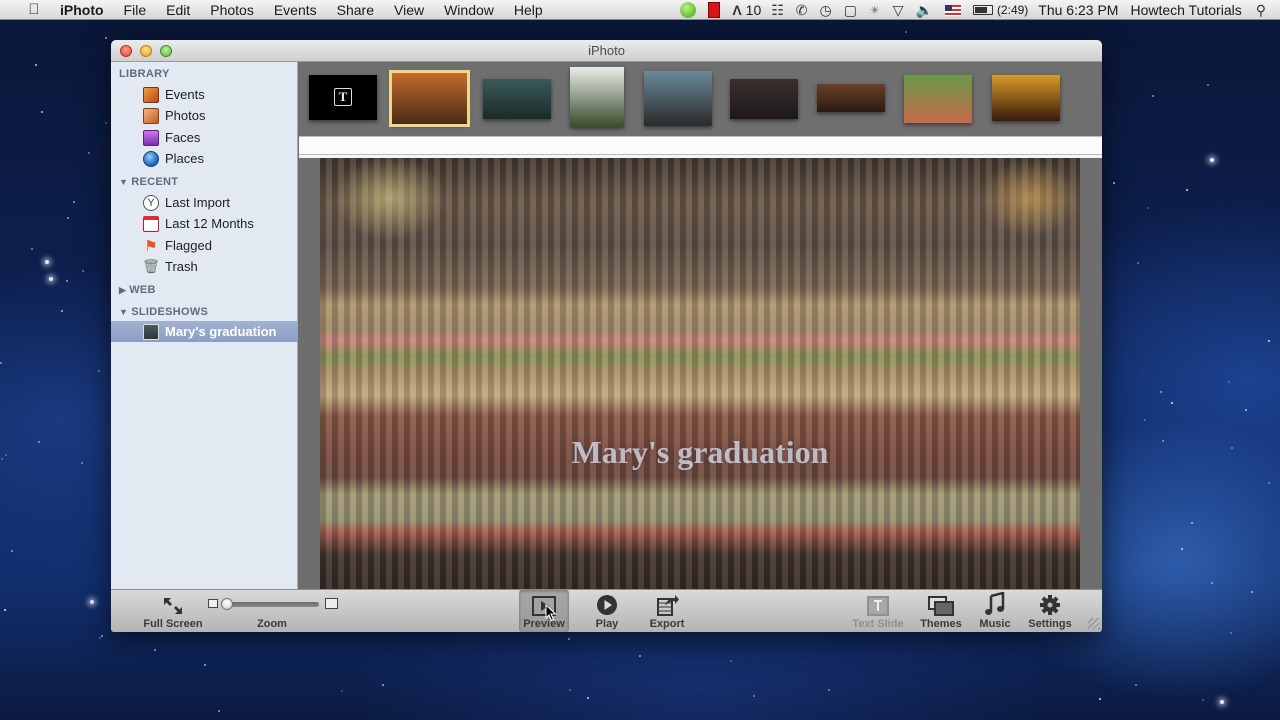 The width and height of the screenshot is (1280, 720). I want to click on sidebar-item-photos: Photos, so click(204, 115).